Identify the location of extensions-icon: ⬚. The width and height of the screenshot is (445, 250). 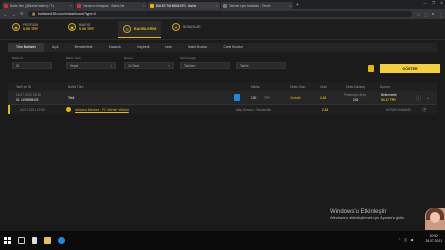
(426, 14).